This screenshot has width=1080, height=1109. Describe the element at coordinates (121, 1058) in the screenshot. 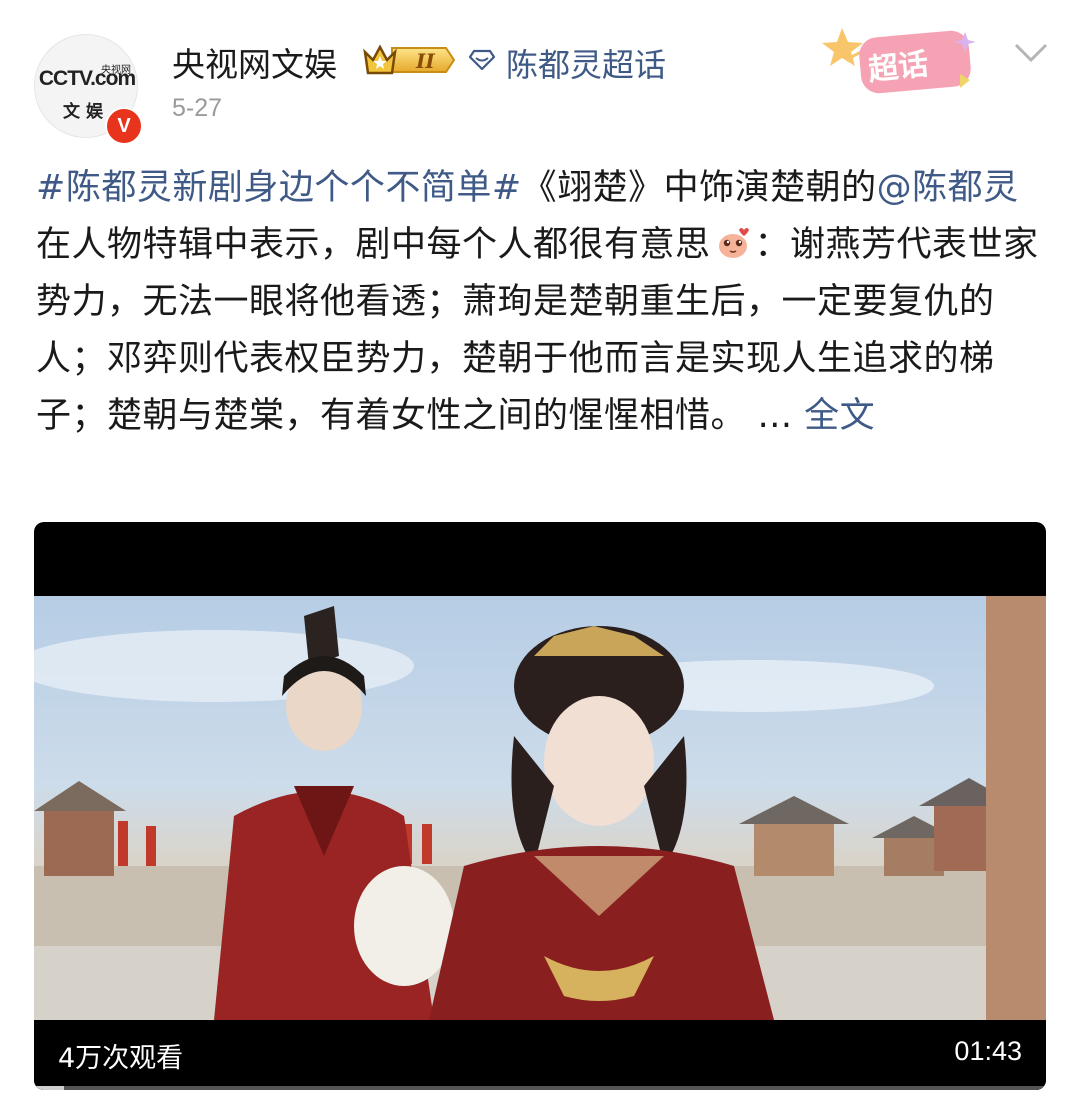

I see `view-count: 4万次观看` at that location.